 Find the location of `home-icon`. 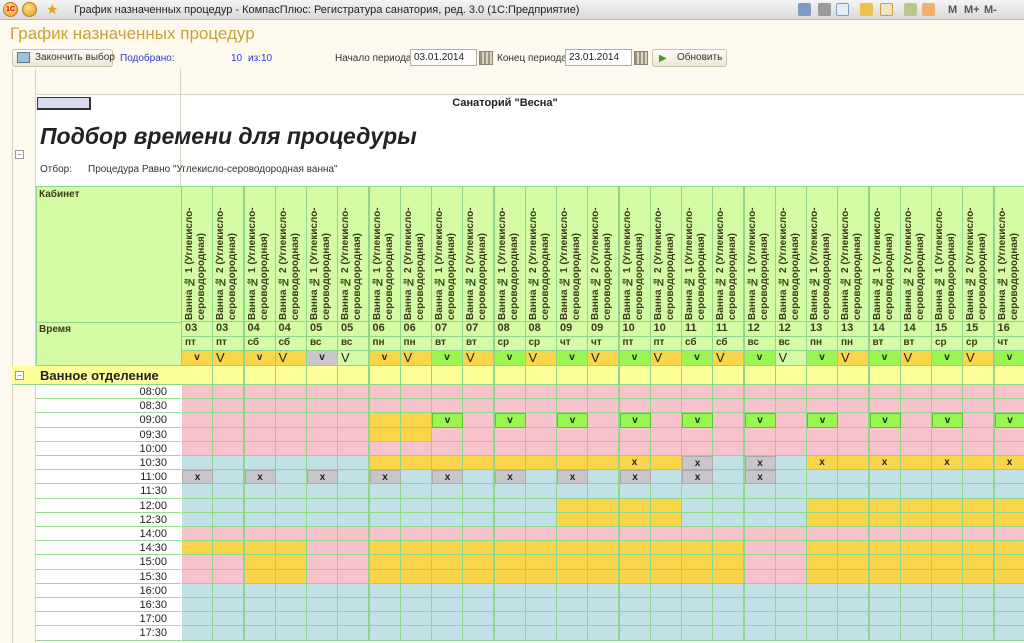

home-icon is located at coordinates (866, 9).